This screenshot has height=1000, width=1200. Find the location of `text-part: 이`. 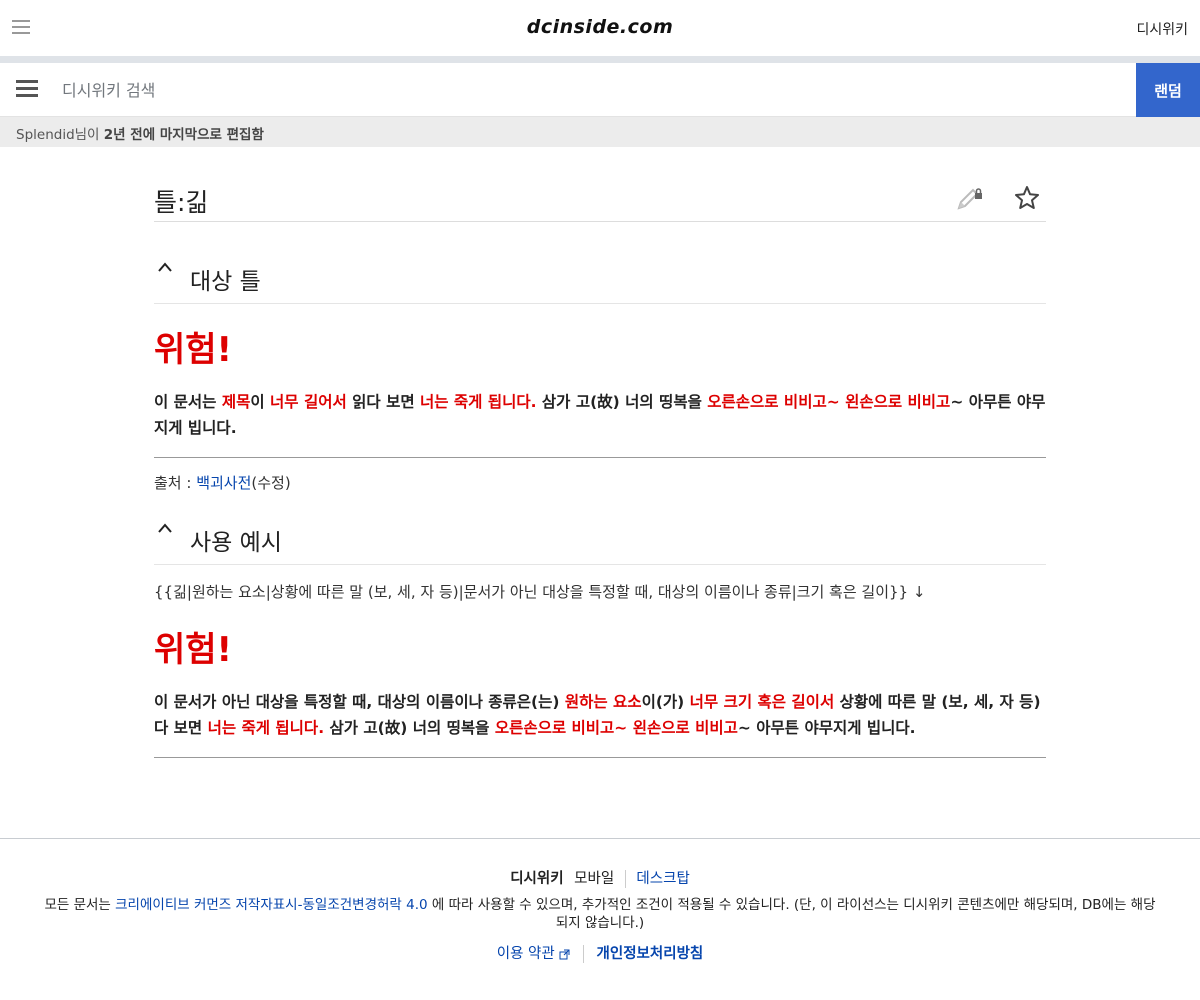

text-part: 이 is located at coordinates (260, 402).